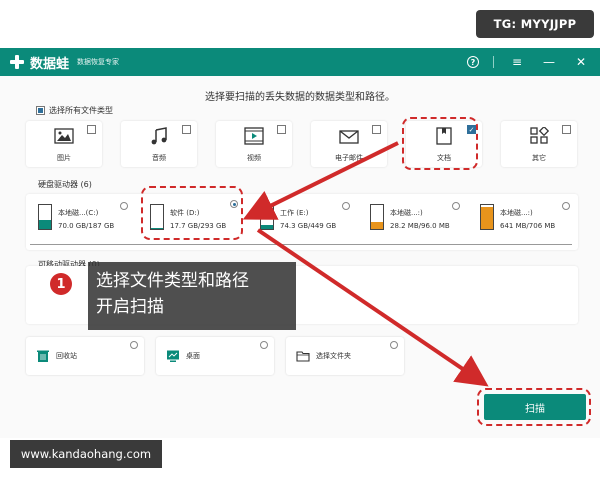  Describe the element at coordinates (40, 110) in the screenshot. I see `select-all-checkbox` at that location.